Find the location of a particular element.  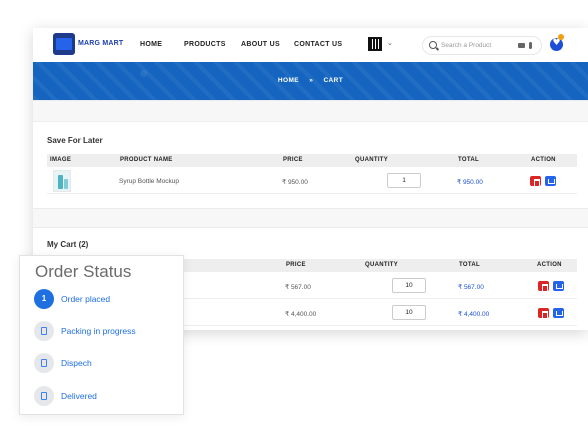

package-icon is located at coordinates (44, 331).